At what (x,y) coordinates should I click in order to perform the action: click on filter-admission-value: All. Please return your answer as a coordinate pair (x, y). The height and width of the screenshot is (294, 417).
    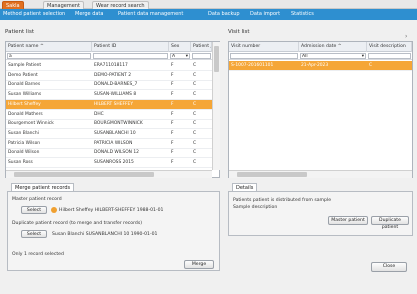
    Looking at the image, I should click on (305, 56).